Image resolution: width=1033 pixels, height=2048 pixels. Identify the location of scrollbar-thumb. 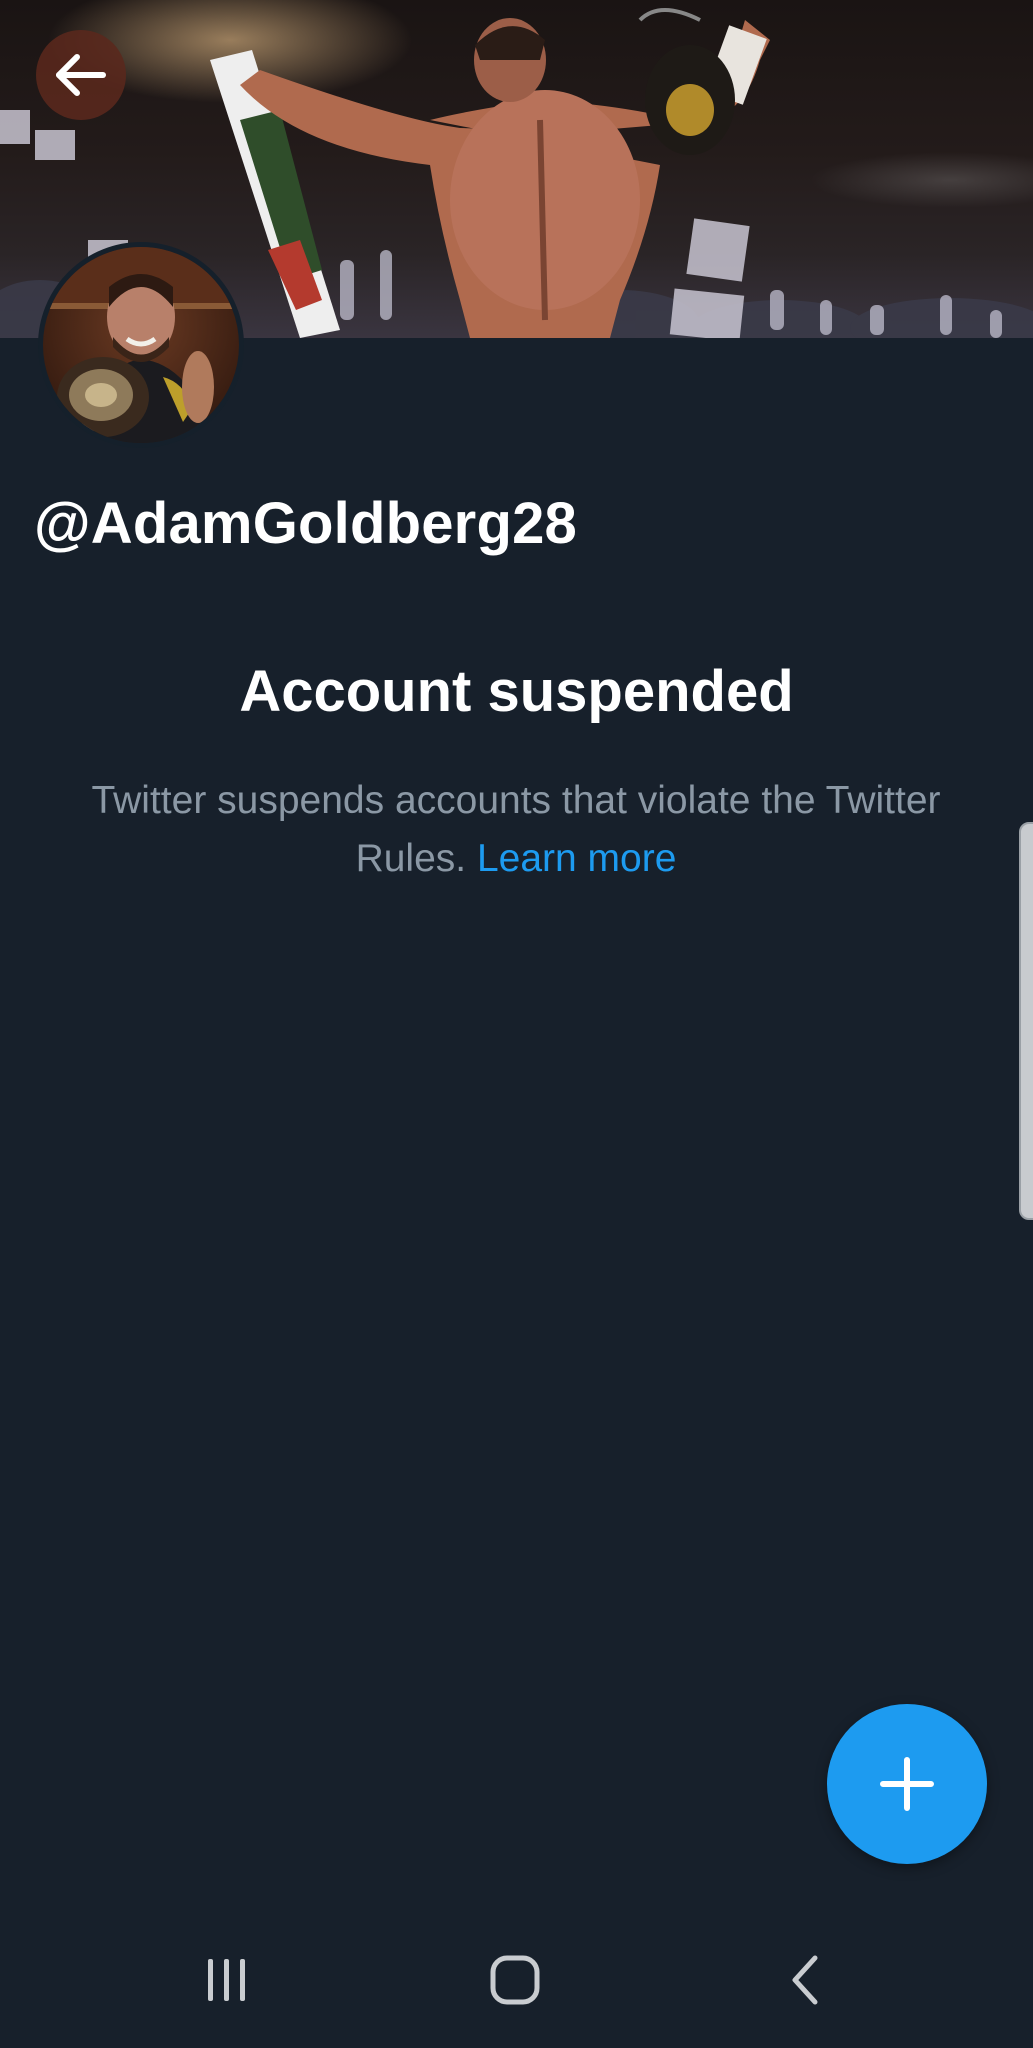
(1026, 1021).